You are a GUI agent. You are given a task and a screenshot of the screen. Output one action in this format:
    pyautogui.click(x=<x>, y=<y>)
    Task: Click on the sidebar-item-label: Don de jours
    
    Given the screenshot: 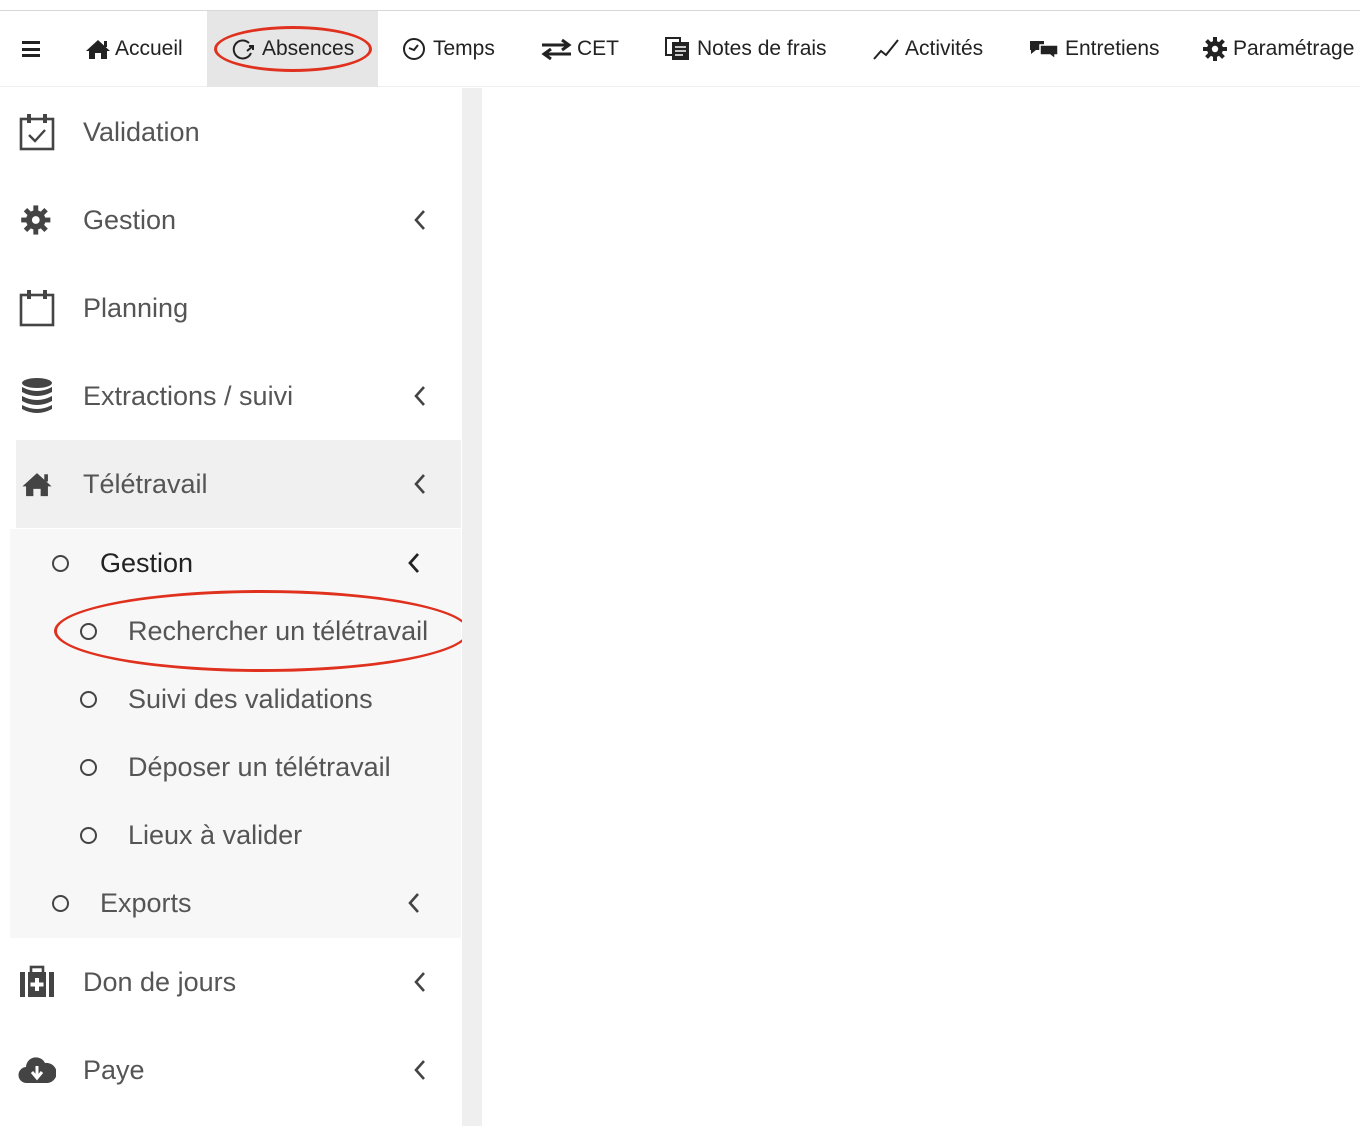 What is the action you would take?
    pyautogui.click(x=160, y=981)
    